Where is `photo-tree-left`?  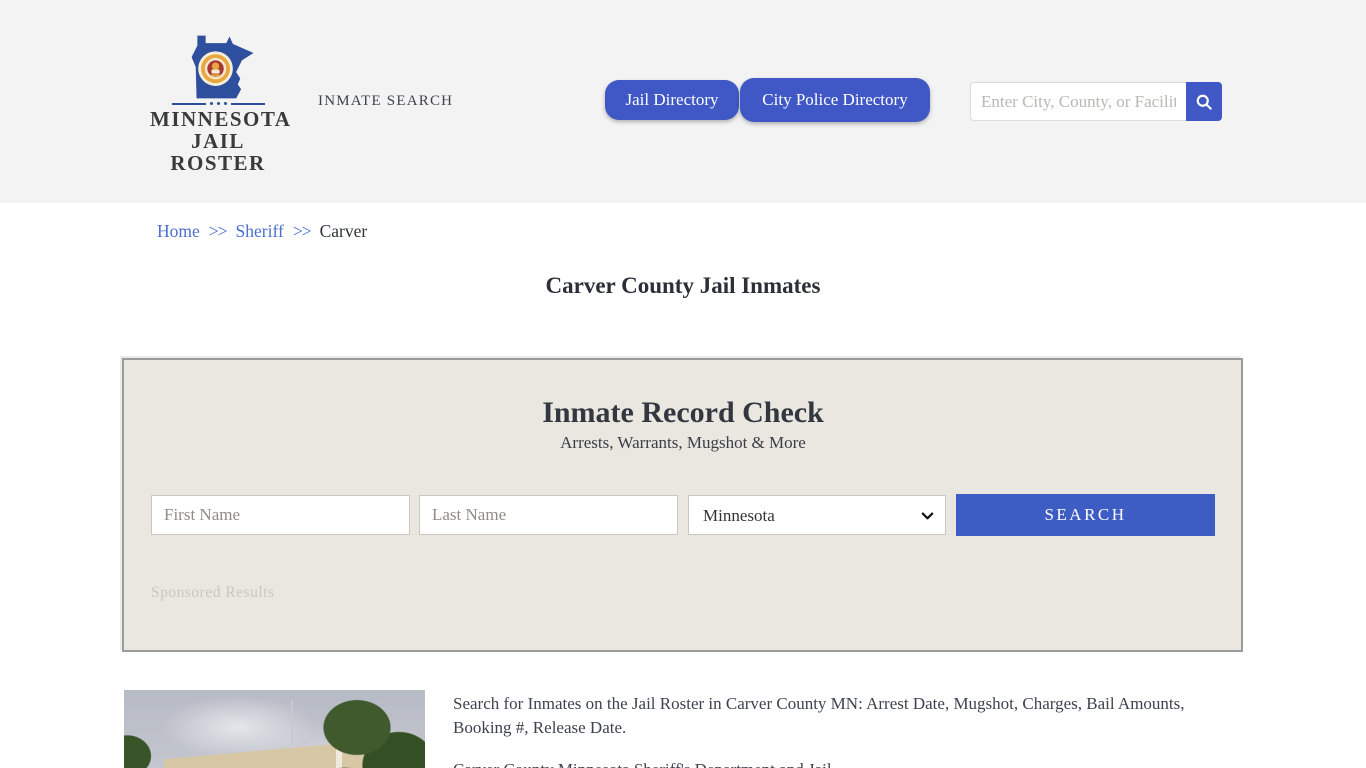
photo-tree-left is located at coordinates (146, 738).